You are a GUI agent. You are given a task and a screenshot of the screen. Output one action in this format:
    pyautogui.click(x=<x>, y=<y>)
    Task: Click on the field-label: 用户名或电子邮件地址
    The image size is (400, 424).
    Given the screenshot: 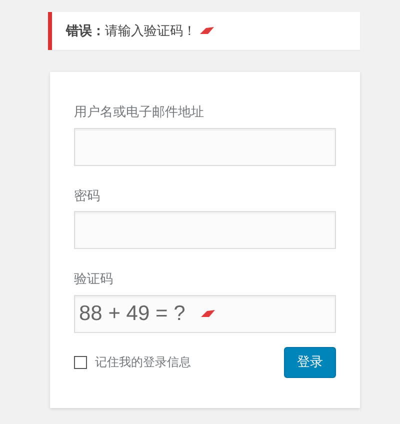 What is the action you would take?
    pyautogui.click(x=139, y=112)
    